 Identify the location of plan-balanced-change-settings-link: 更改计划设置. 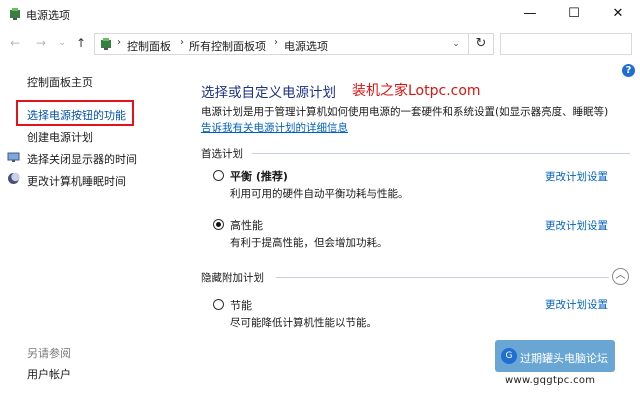
(576, 176).